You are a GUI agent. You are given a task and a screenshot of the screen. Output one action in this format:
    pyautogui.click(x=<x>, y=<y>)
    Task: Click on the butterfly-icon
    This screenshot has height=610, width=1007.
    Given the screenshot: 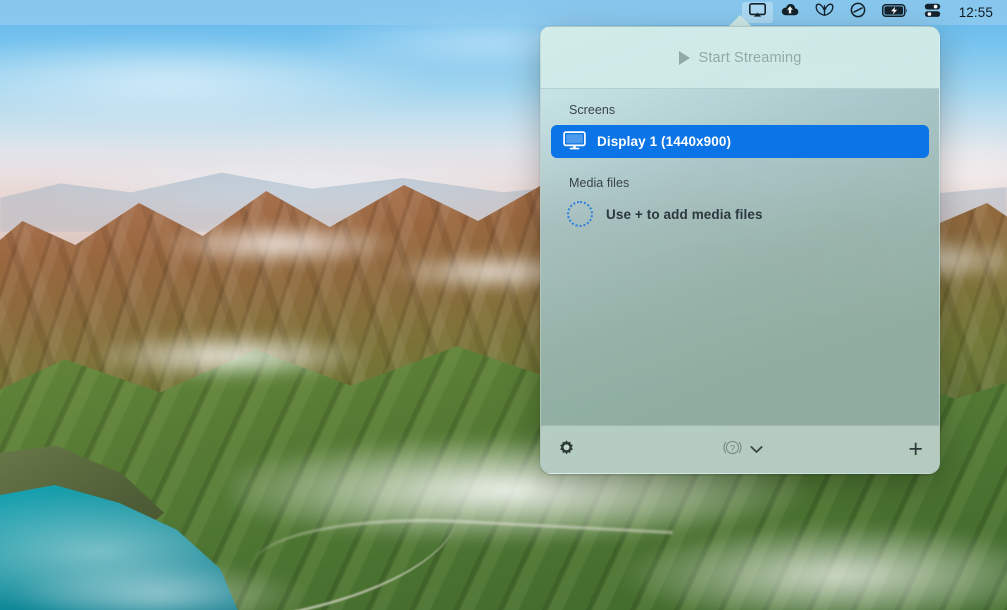 What is the action you would take?
    pyautogui.click(x=824, y=13)
    